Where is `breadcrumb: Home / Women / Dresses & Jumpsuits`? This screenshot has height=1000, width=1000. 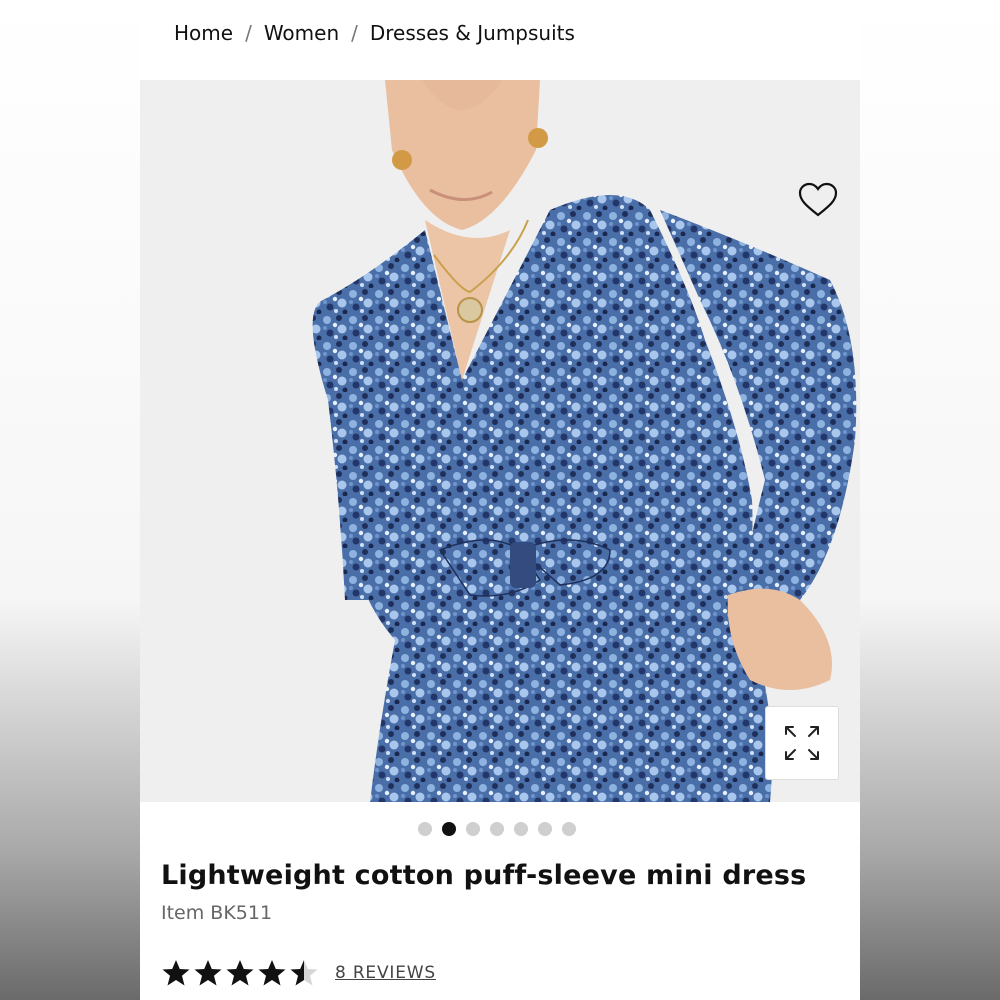
breadcrumb: Home / Women / Dresses & Jumpsuits is located at coordinates (374, 33).